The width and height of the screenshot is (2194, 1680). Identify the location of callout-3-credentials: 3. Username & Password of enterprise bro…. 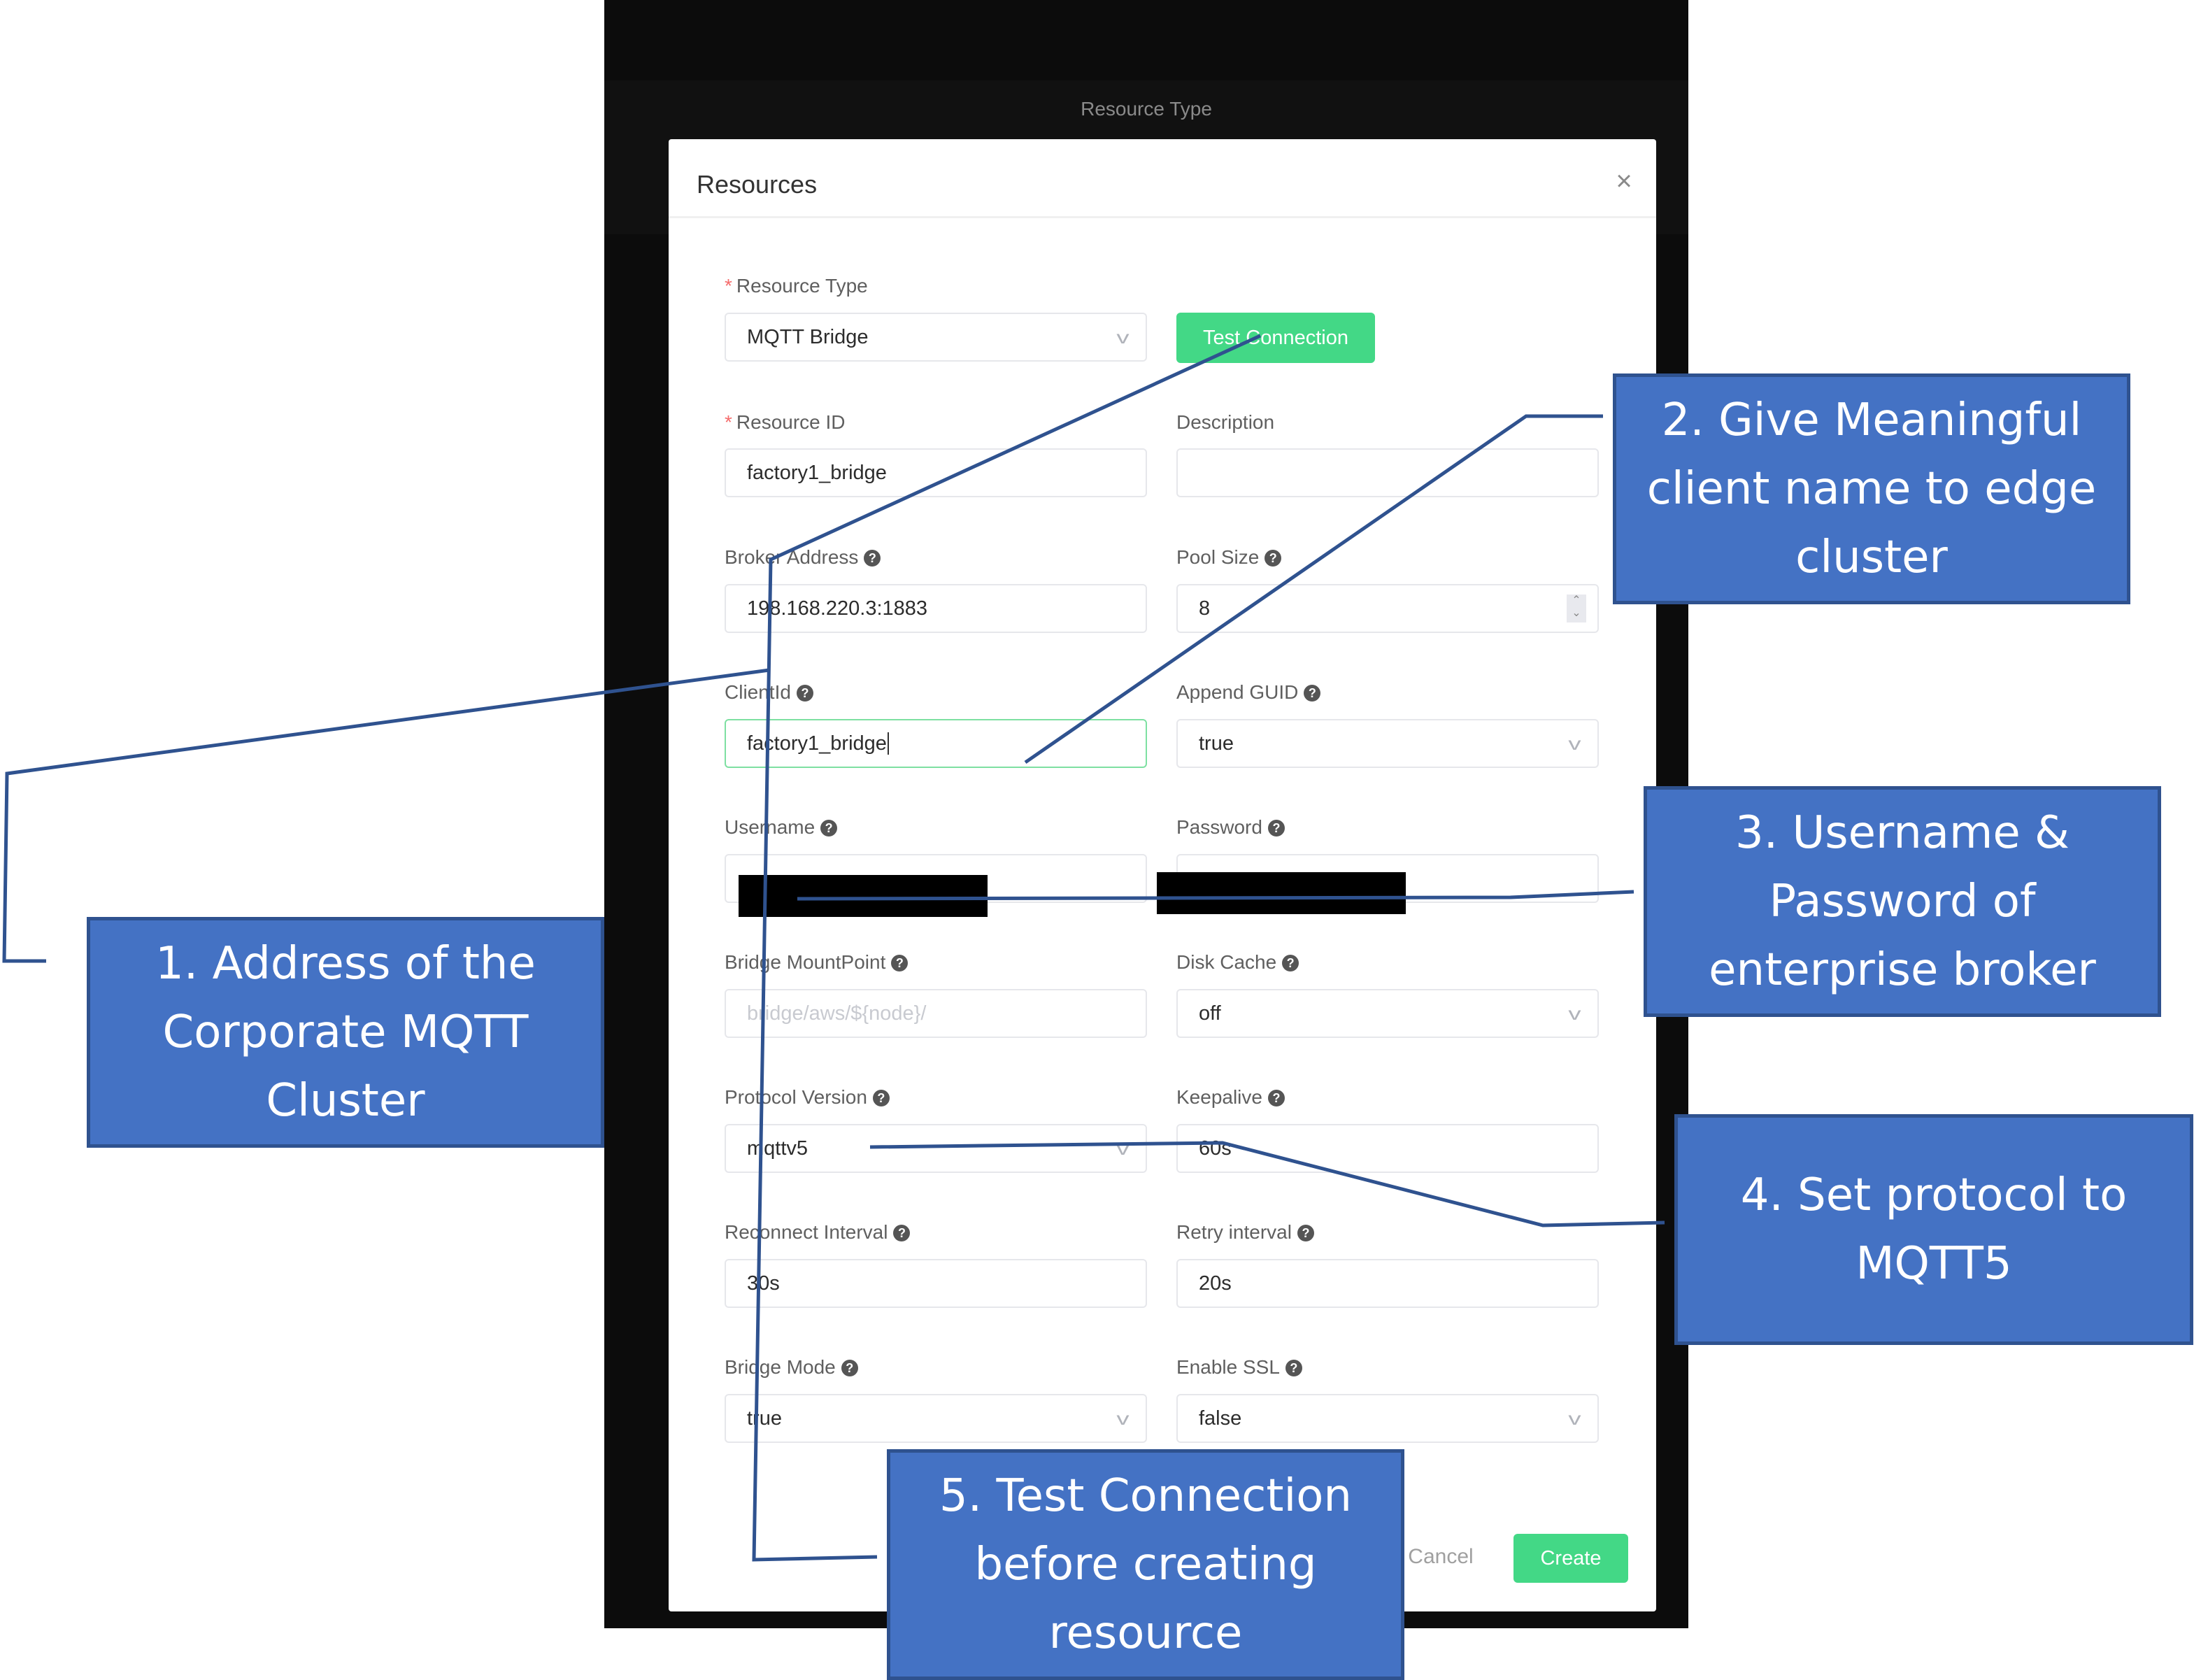
(1902, 902).